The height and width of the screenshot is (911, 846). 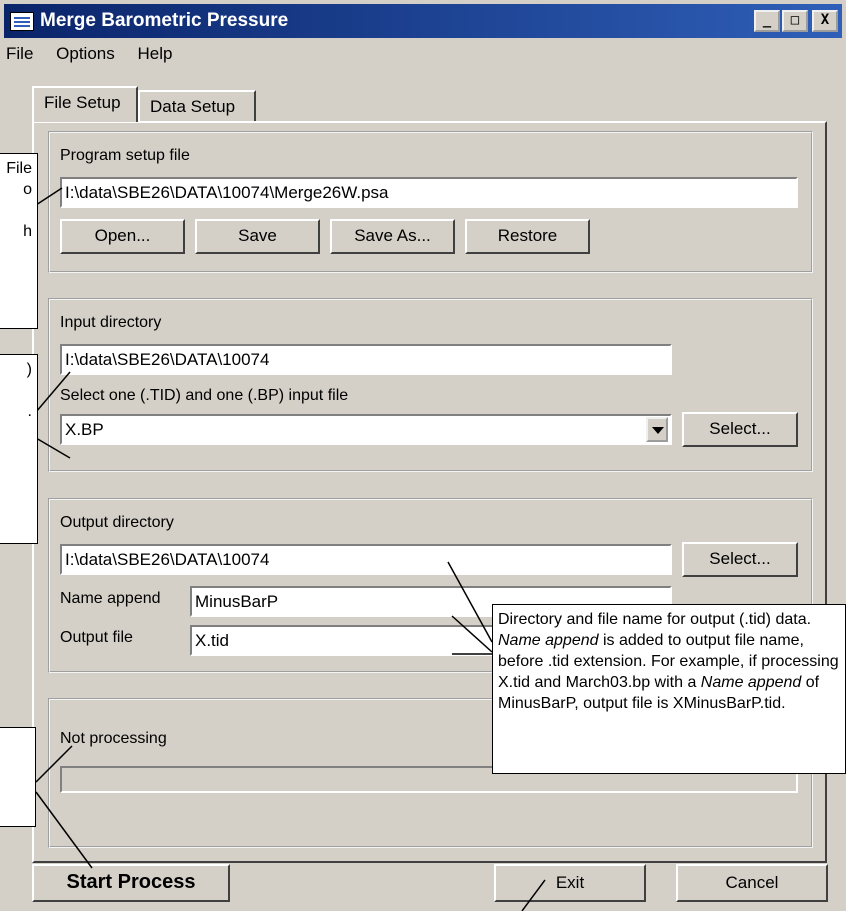 What do you see at coordinates (527, 236) in the screenshot?
I see `restore-button: Restore` at bounding box center [527, 236].